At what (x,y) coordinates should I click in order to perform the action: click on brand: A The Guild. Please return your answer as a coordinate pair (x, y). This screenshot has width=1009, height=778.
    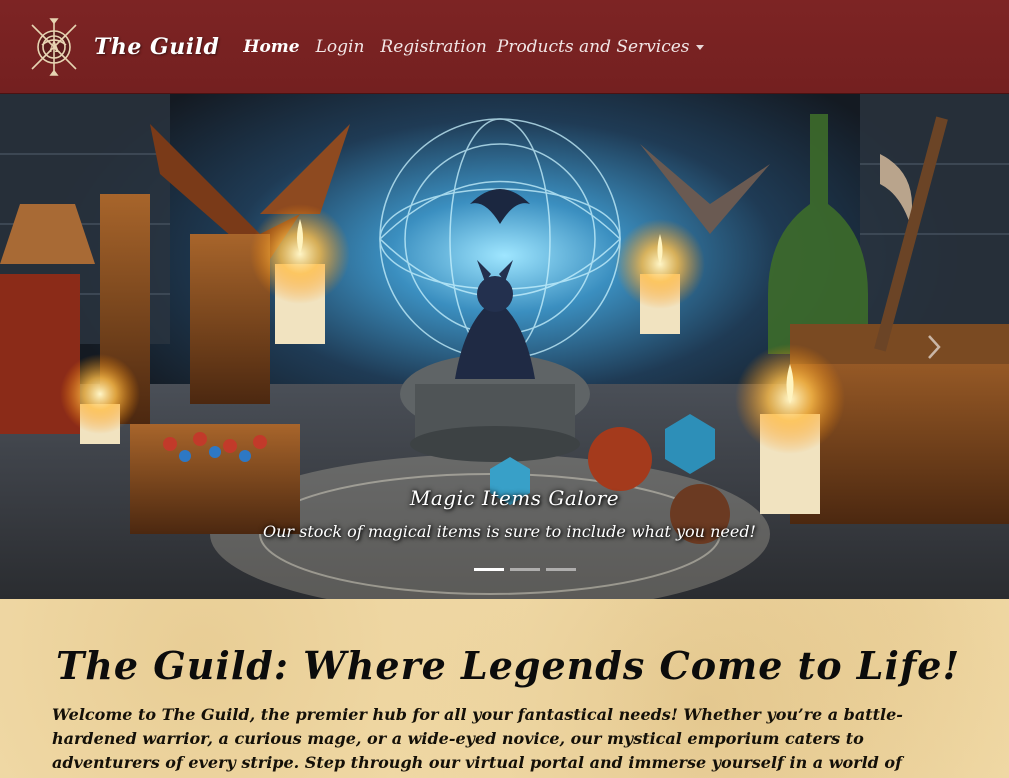
    Looking at the image, I should click on (120, 47).